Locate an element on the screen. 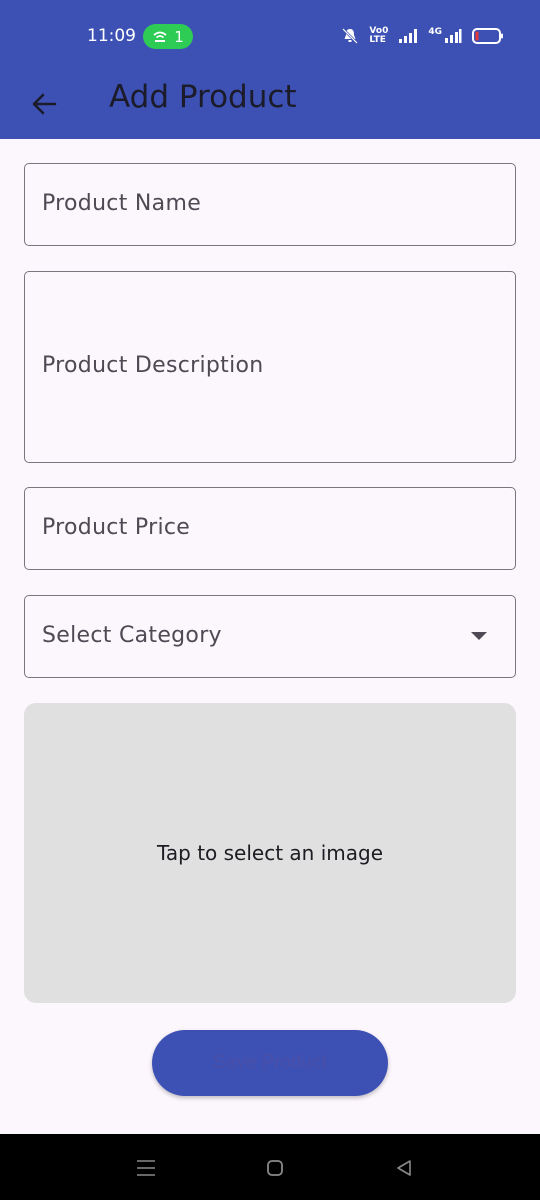 The height and width of the screenshot is (1200, 540). lte-label: LTE is located at coordinates (377, 40).